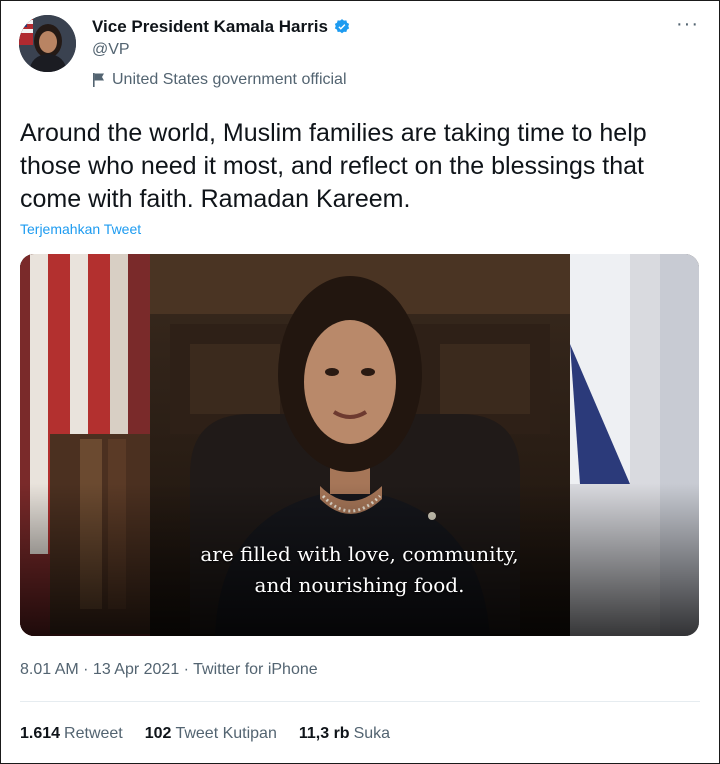 Image resolution: width=720 pixels, height=764 pixels. Describe the element at coordinates (372, 733) in the screenshot. I see `likes-label: Suka` at that location.